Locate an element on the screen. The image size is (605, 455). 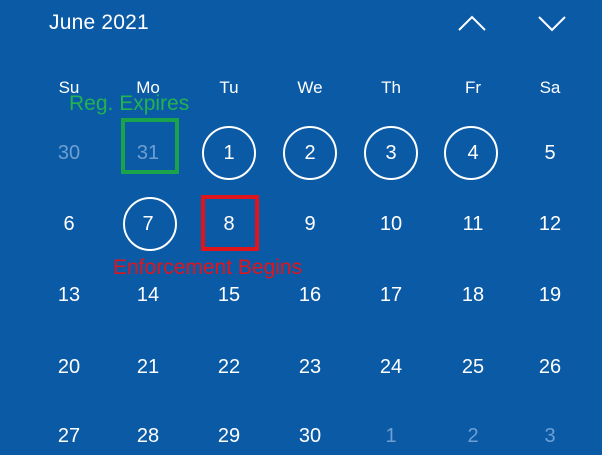
day-cell-28: 28 is located at coordinates (148, 436).